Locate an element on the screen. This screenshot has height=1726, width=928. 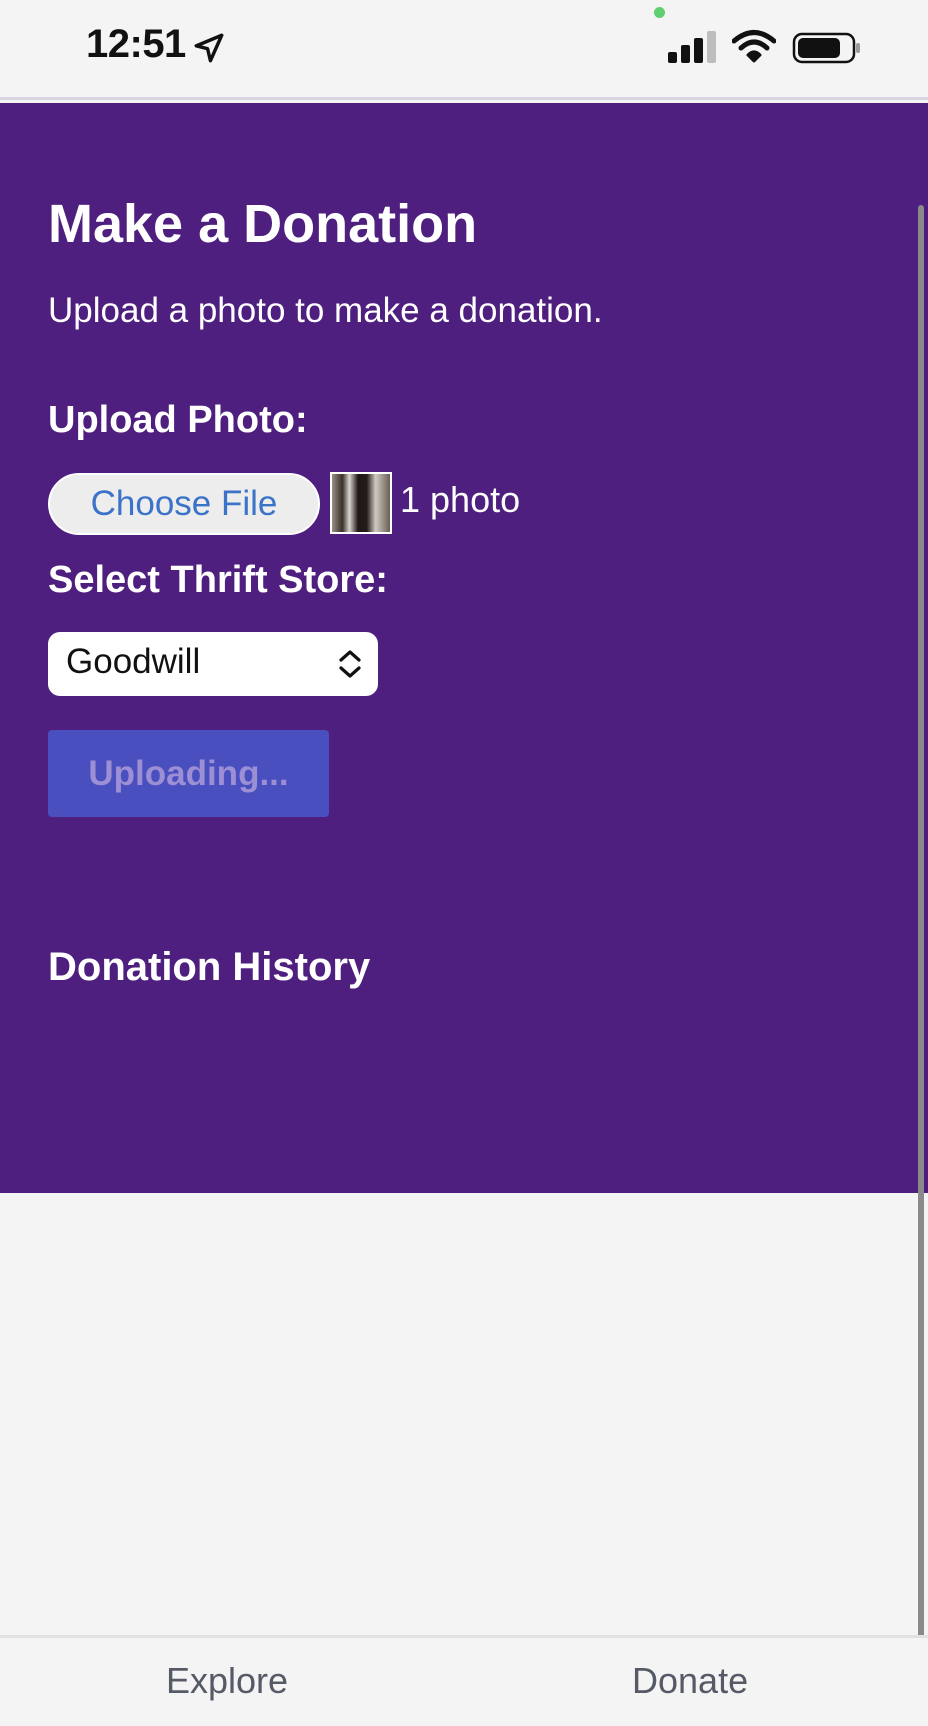
thrift-store-select: Goodwill is located at coordinates (213, 664).